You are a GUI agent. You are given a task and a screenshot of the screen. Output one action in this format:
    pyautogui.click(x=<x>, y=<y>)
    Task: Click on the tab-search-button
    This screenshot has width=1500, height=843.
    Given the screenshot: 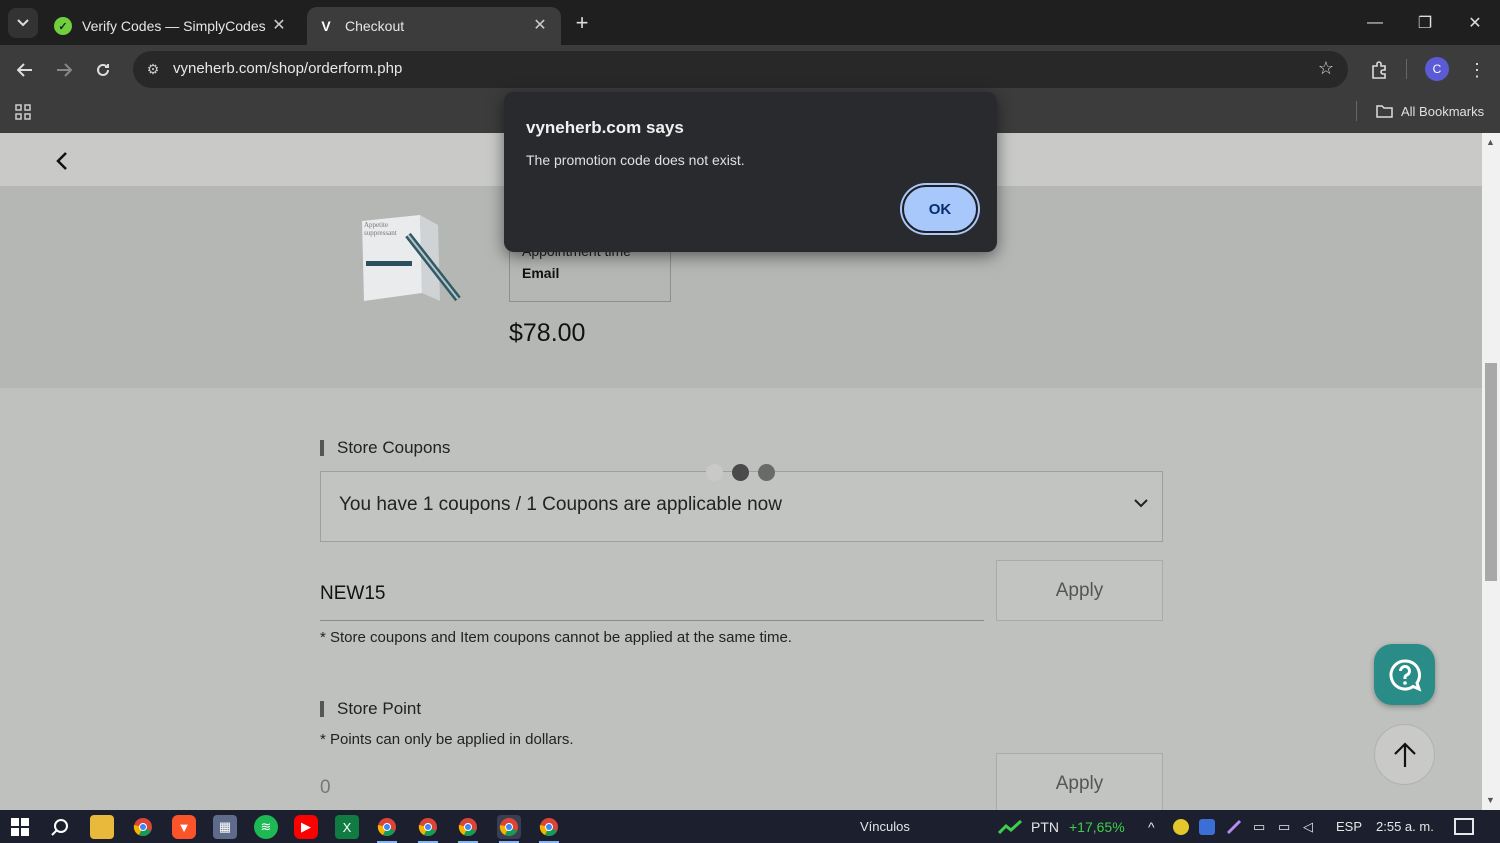 What is the action you would take?
    pyautogui.click(x=23, y=23)
    